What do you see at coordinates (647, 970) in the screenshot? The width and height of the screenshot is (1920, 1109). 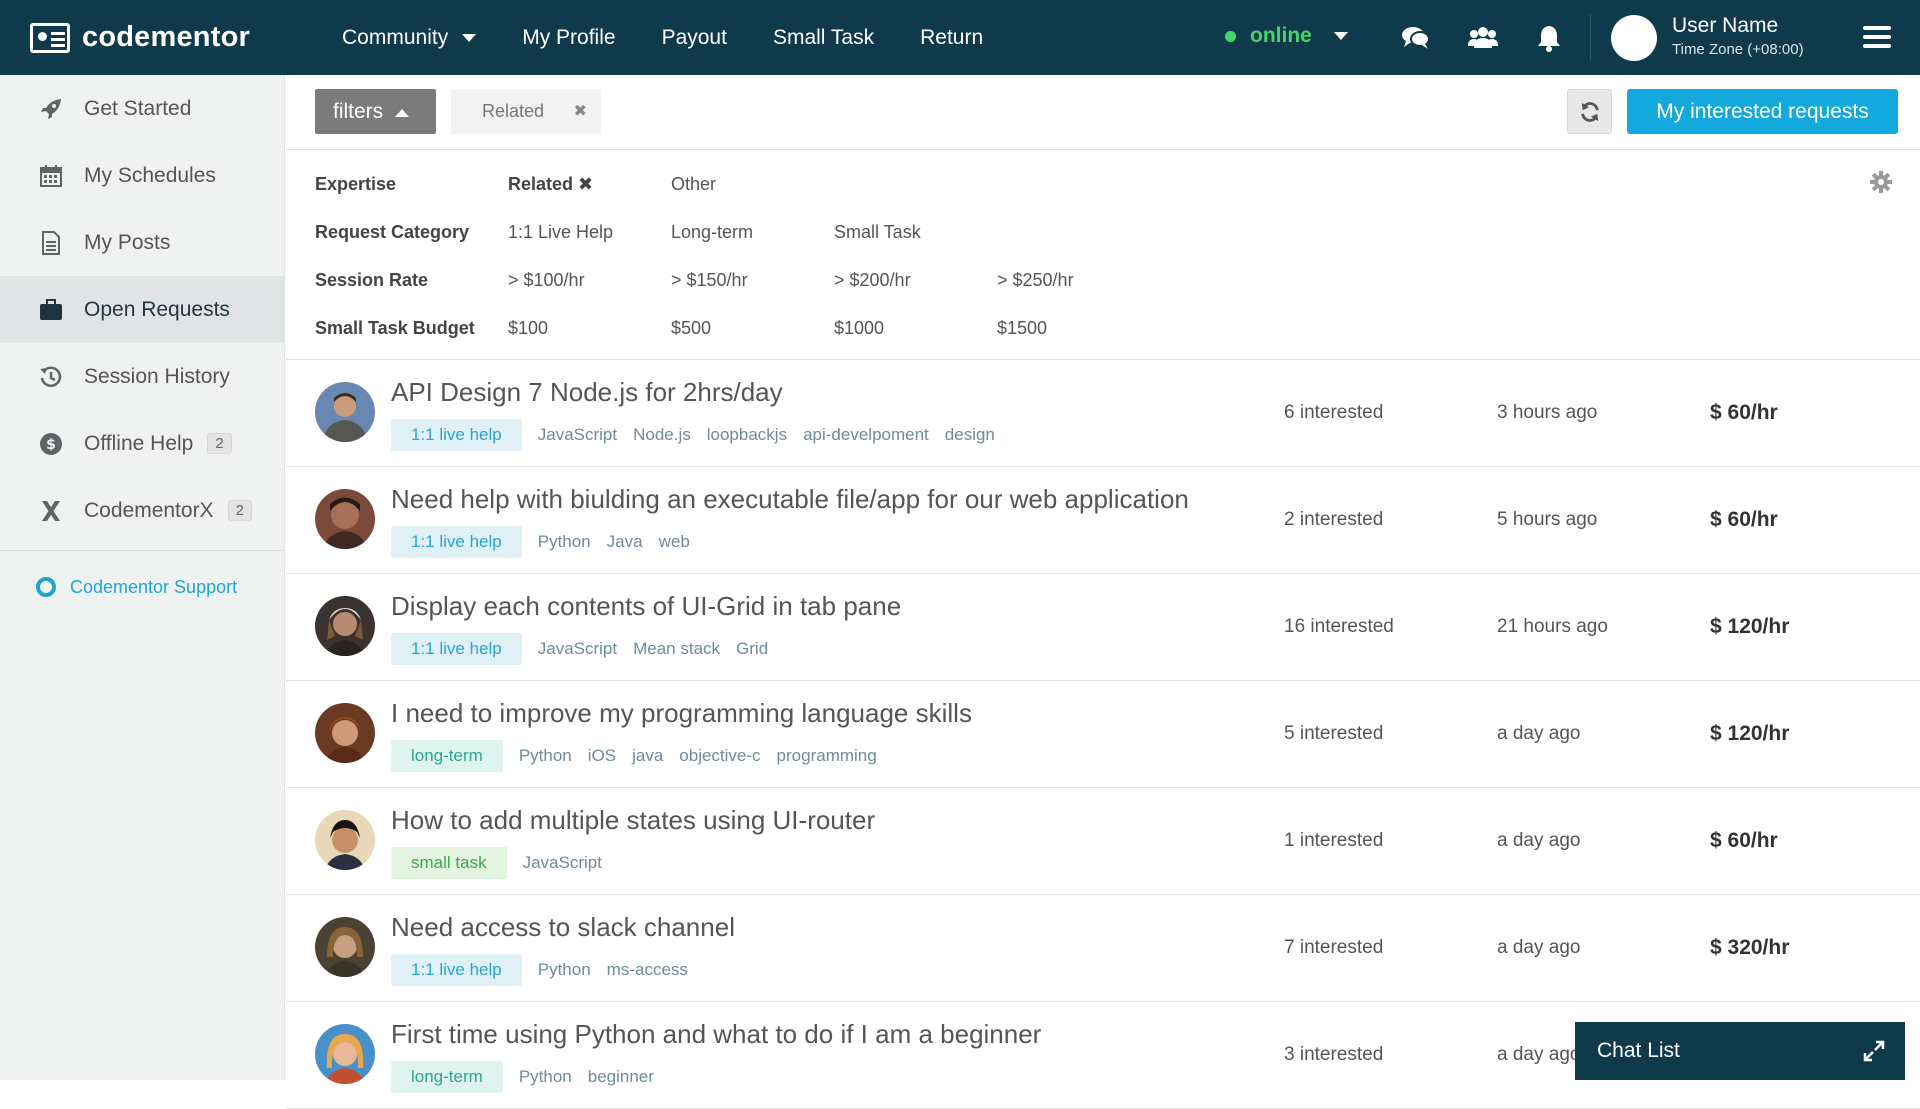 I see `tag-link: ms-access` at bounding box center [647, 970].